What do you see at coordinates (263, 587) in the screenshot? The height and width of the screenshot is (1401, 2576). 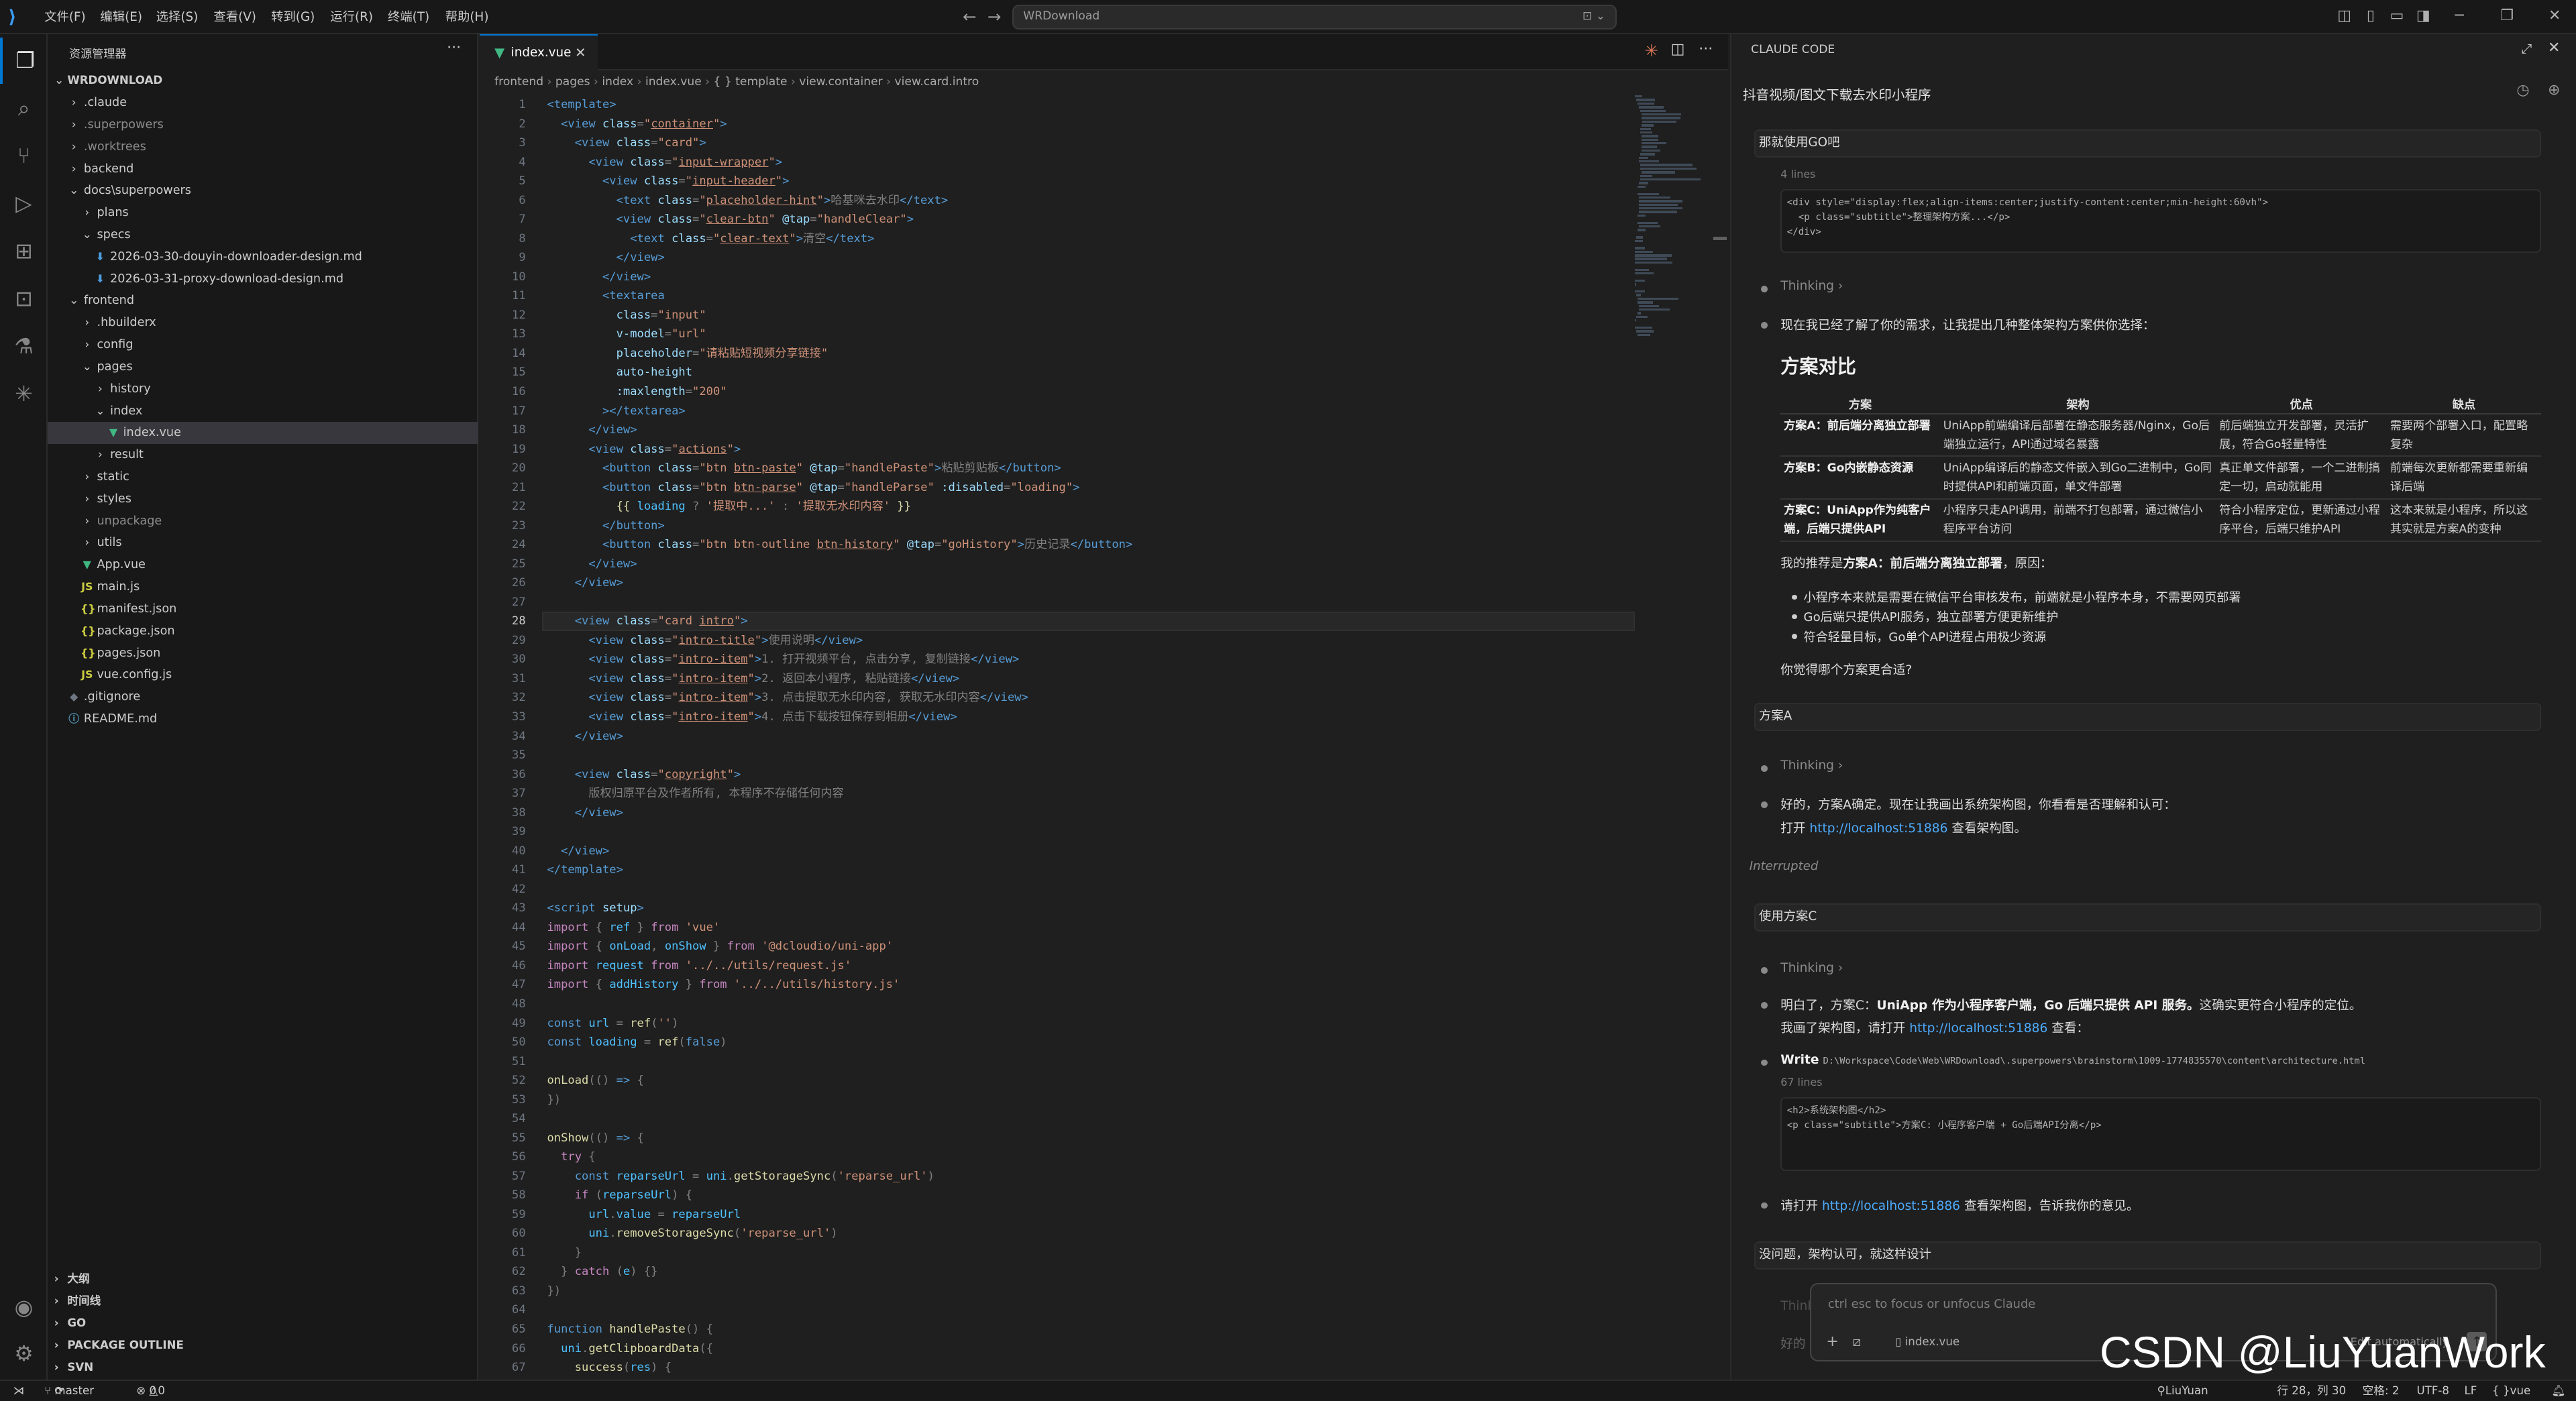 I see `tree-file: JS main.js` at bounding box center [263, 587].